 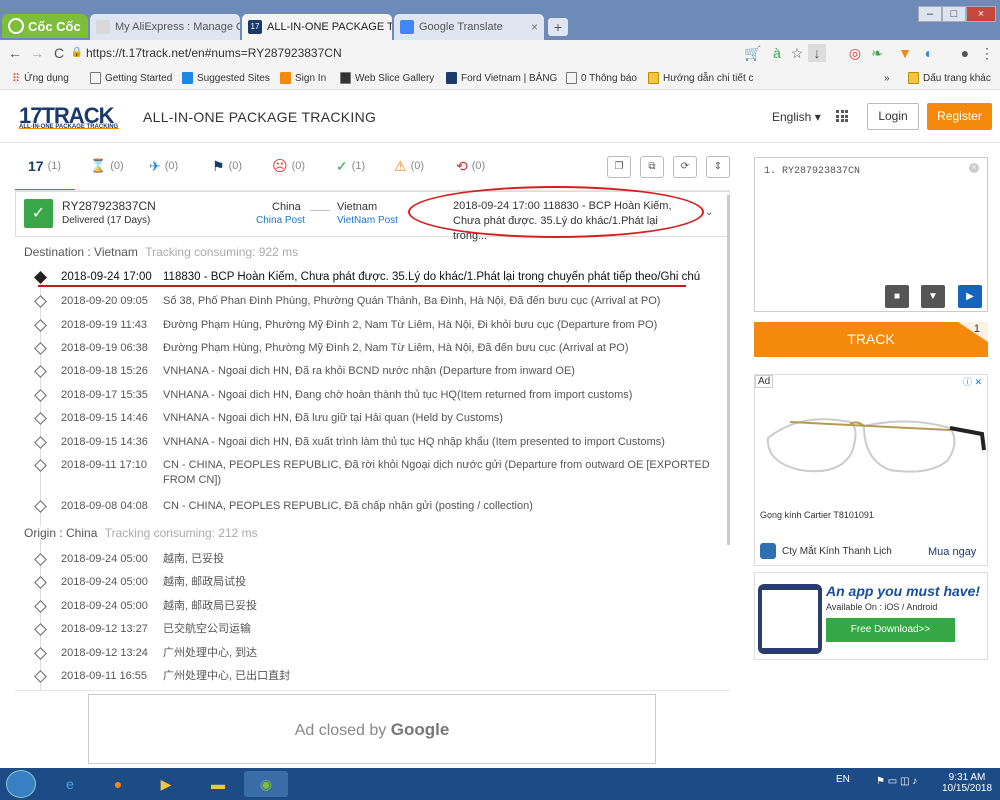 I want to click on event-time: 2018-09-12 13:24, so click(x=104, y=653).